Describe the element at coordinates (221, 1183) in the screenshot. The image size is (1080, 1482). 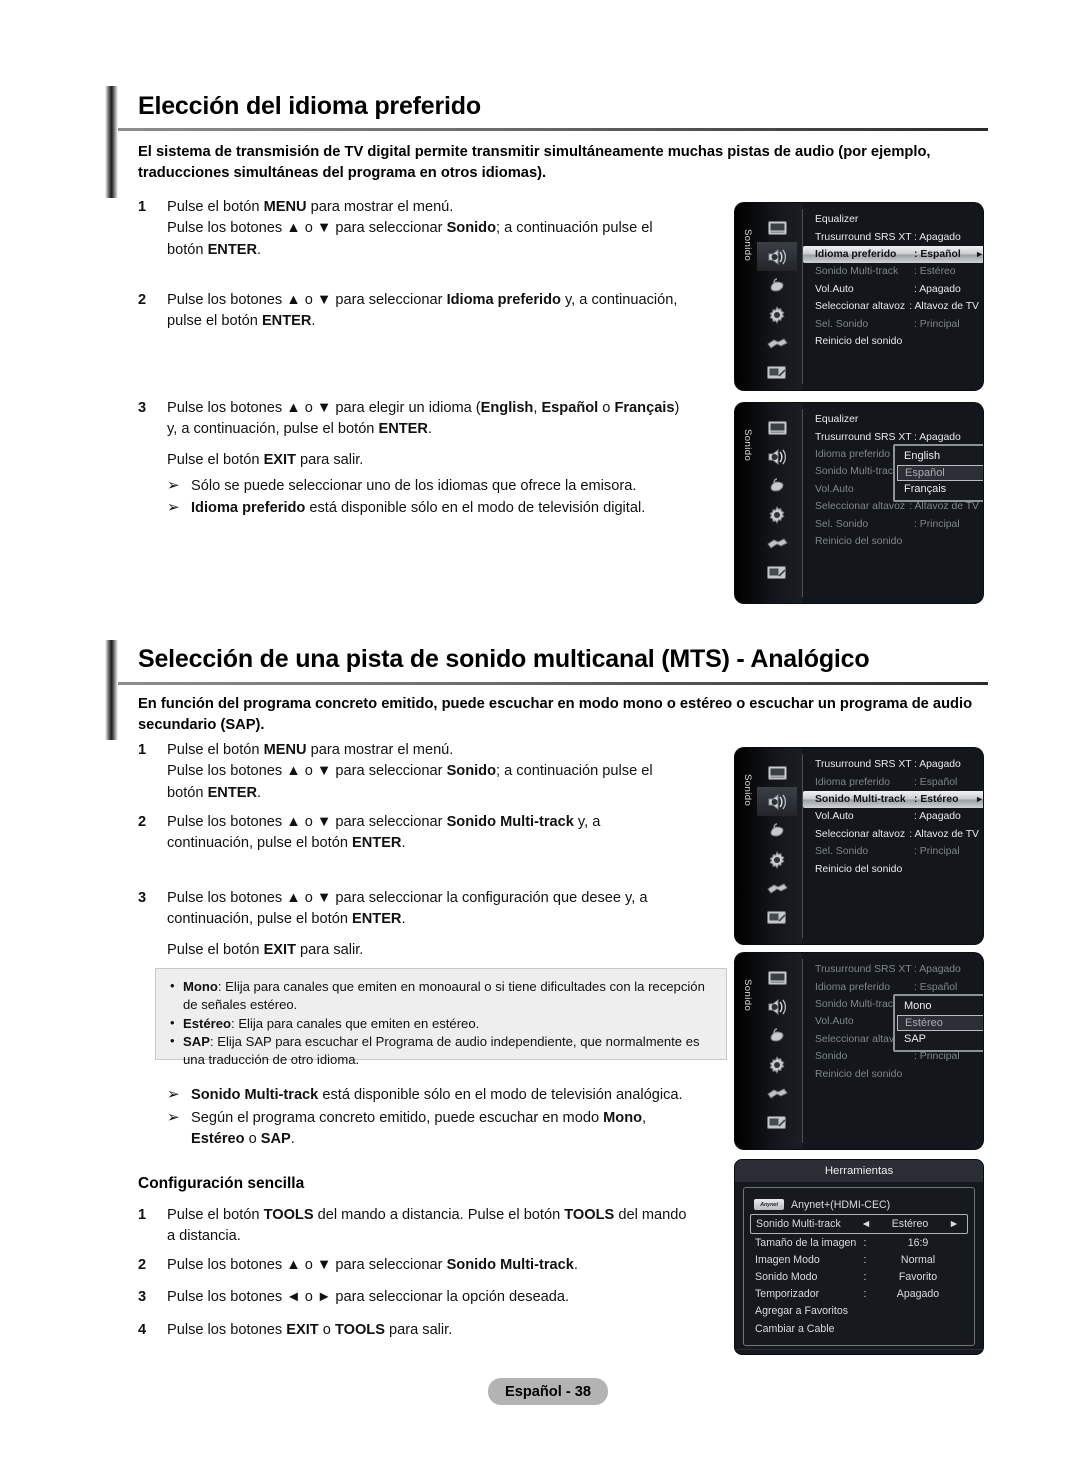
I see `subsection-title: Configuración sencilla` at that location.